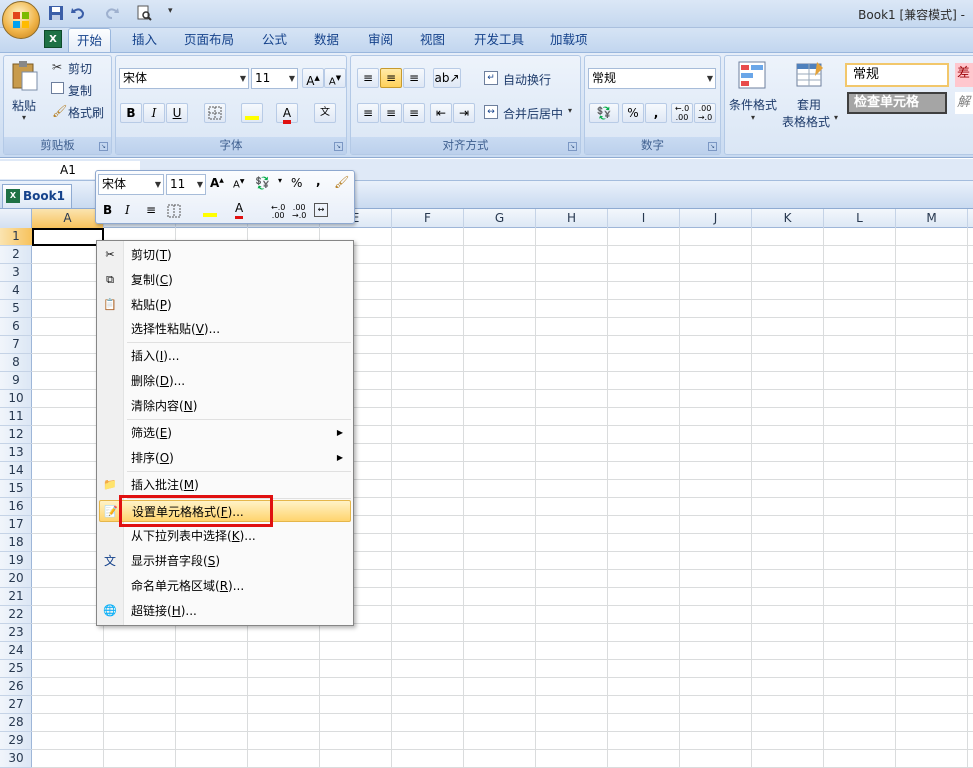 Image resolution: width=973 pixels, height=768 pixels. I want to click on borders-button, so click(215, 113).